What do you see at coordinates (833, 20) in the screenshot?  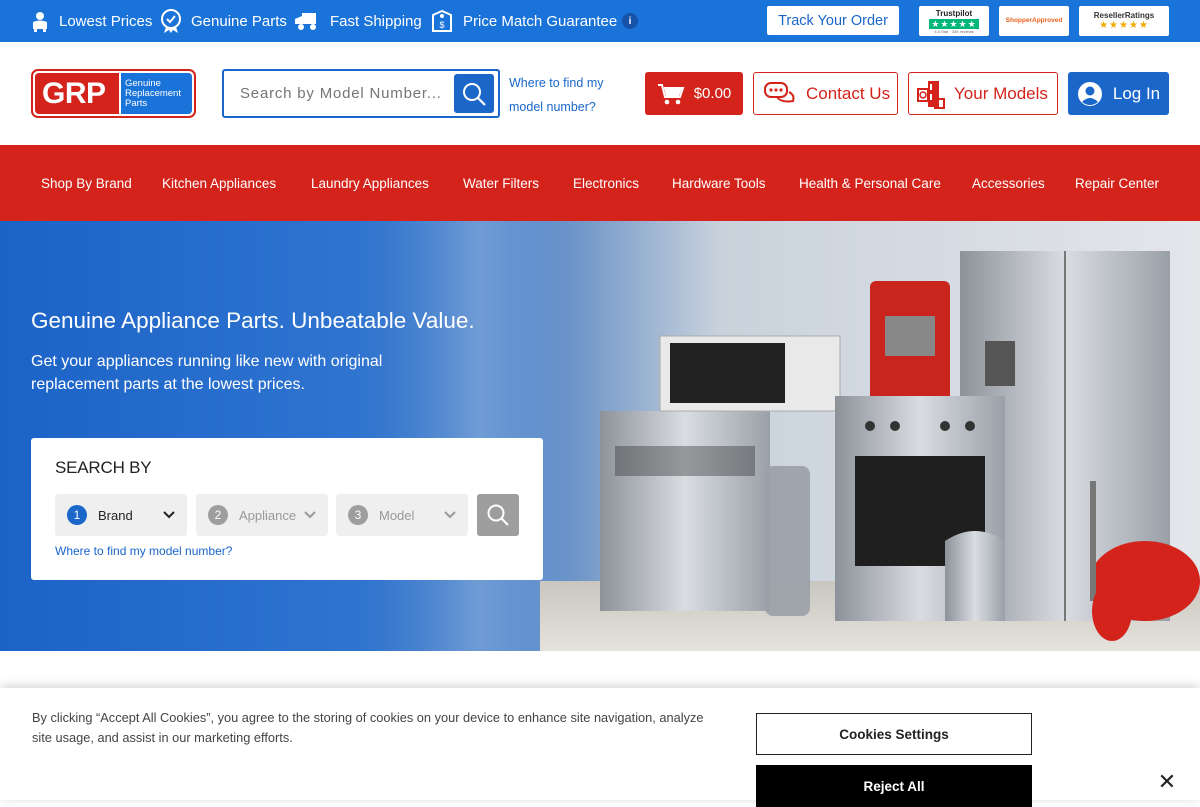 I see `track-order-button: Track Your Order` at bounding box center [833, 20].